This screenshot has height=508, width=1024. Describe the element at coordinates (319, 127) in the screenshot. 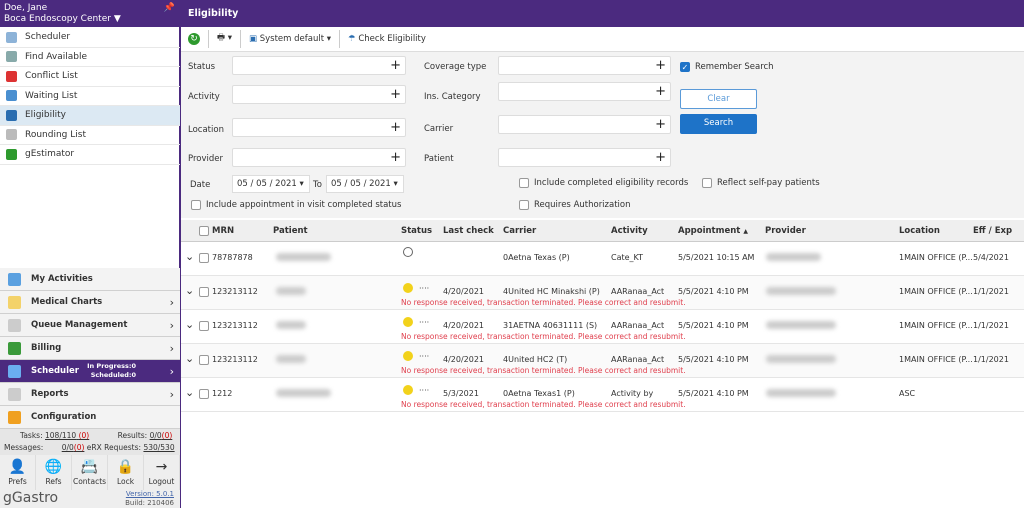

I see `location-input: +` at that location.